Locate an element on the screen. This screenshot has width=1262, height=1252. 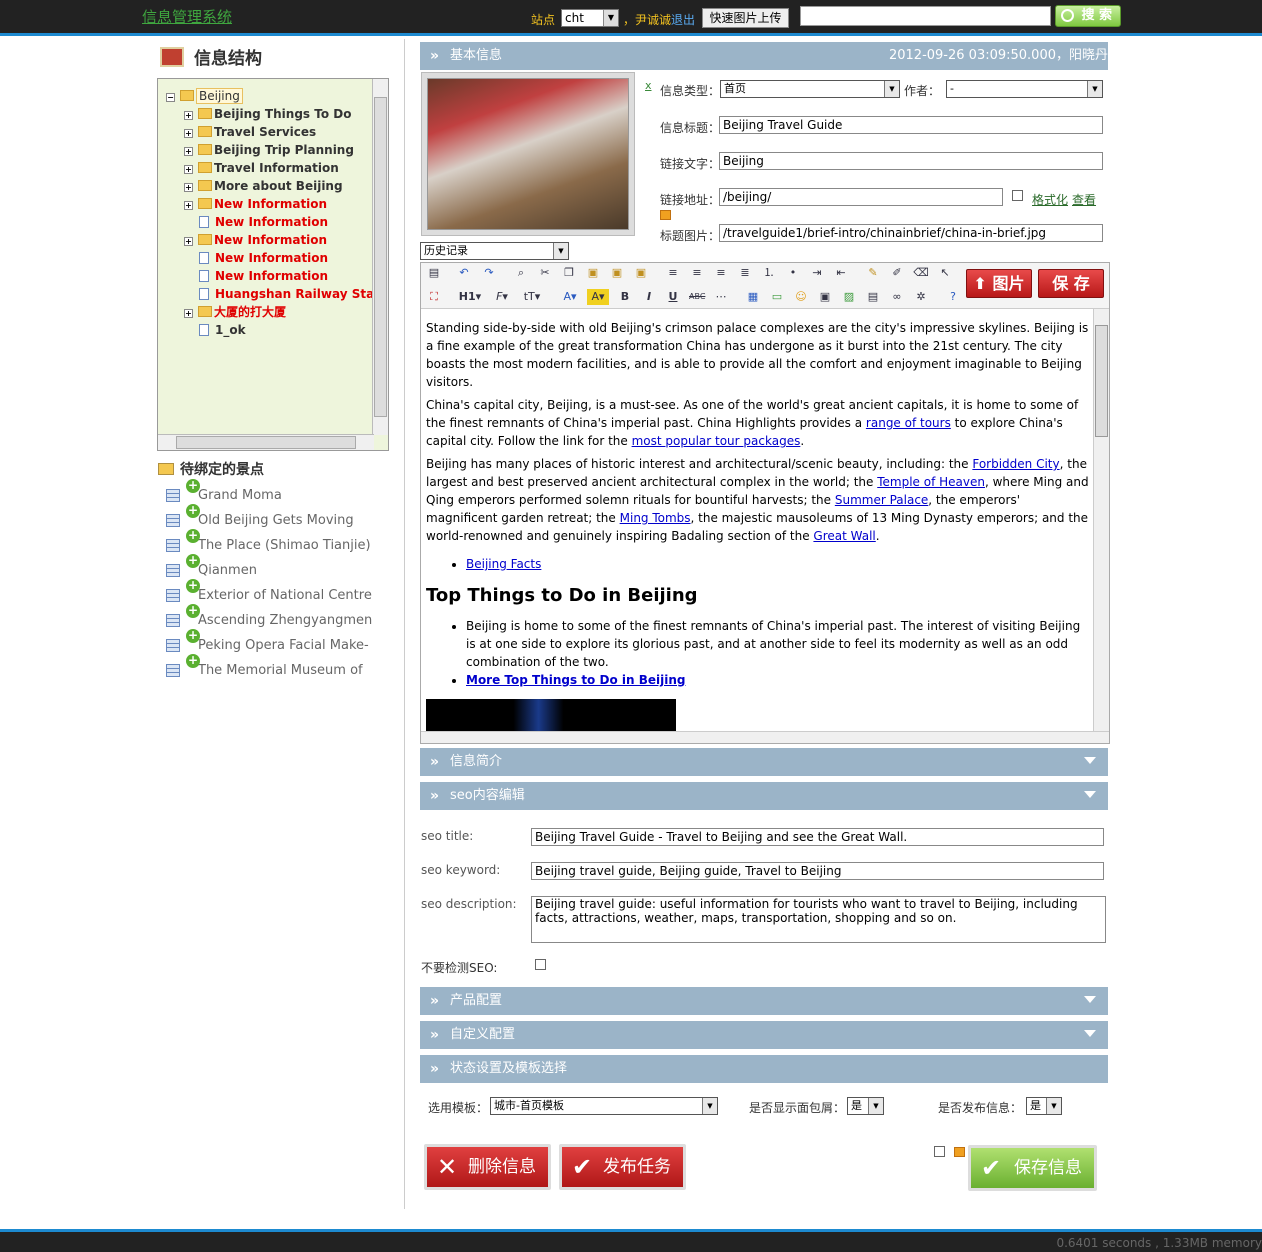
image-icon: ▣ is located at coordinates (825, 297).